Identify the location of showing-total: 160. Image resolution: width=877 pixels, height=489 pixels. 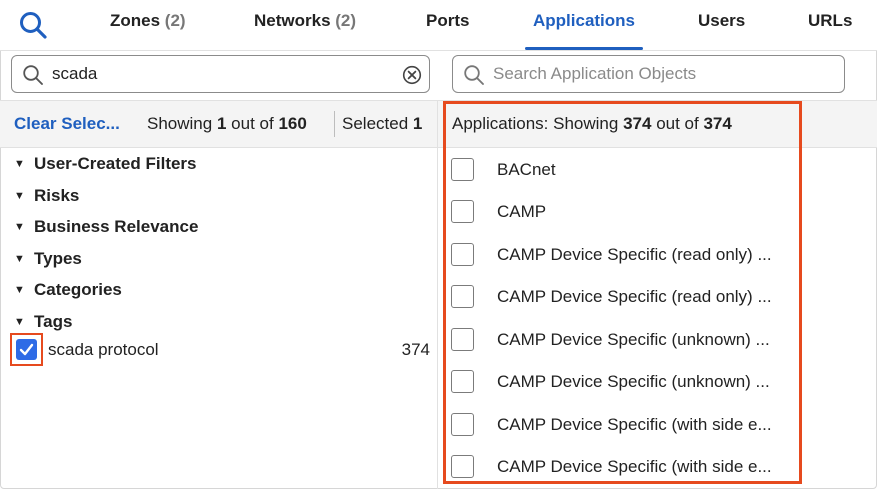
(292, 123).